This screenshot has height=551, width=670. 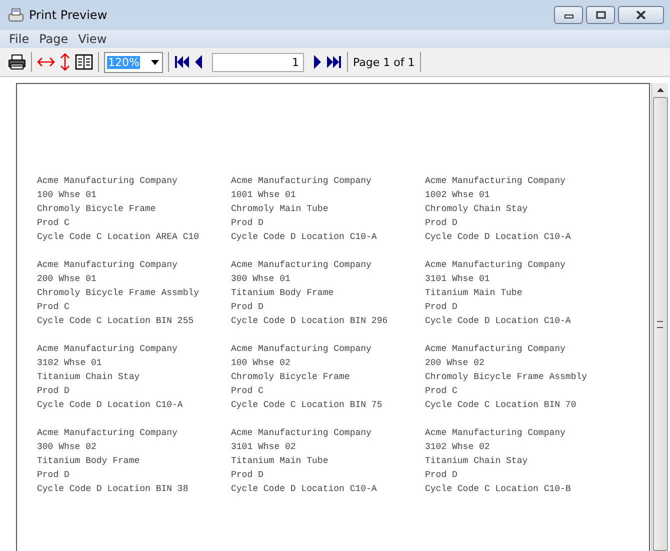 What do you see at coordinates (458, 447) in the screenshot?
I see `label-line: 3102 Whse 02` at bounding box center [458, 447].